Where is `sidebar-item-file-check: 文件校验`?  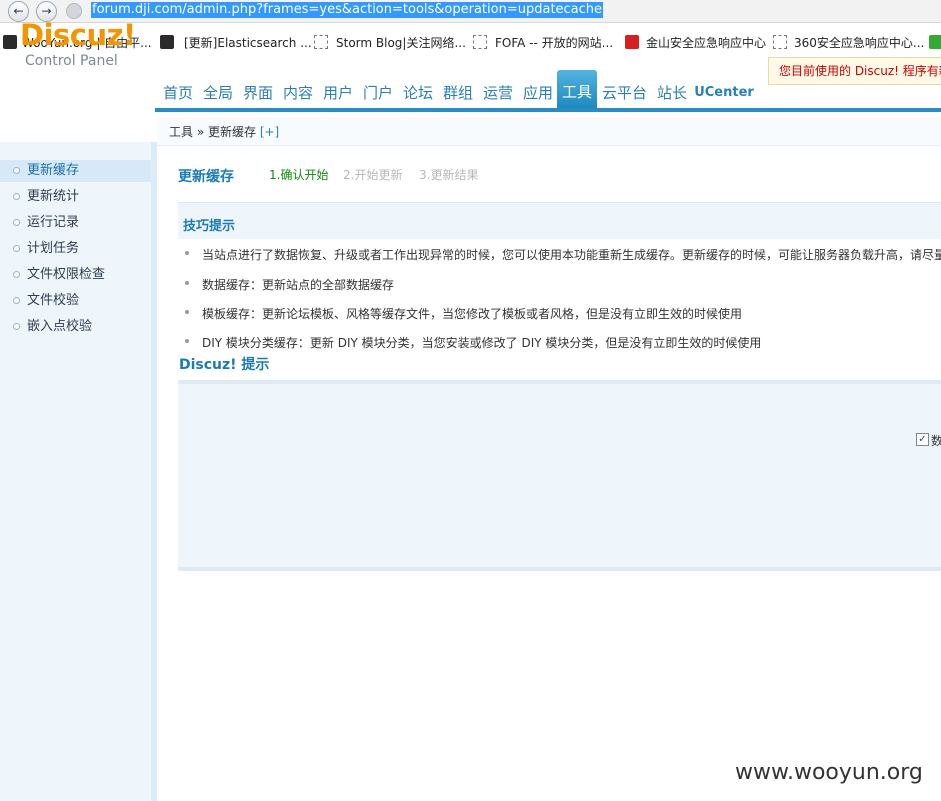 sidebar-item-file-check: 文件校验 is located at coordinates (75, 301).